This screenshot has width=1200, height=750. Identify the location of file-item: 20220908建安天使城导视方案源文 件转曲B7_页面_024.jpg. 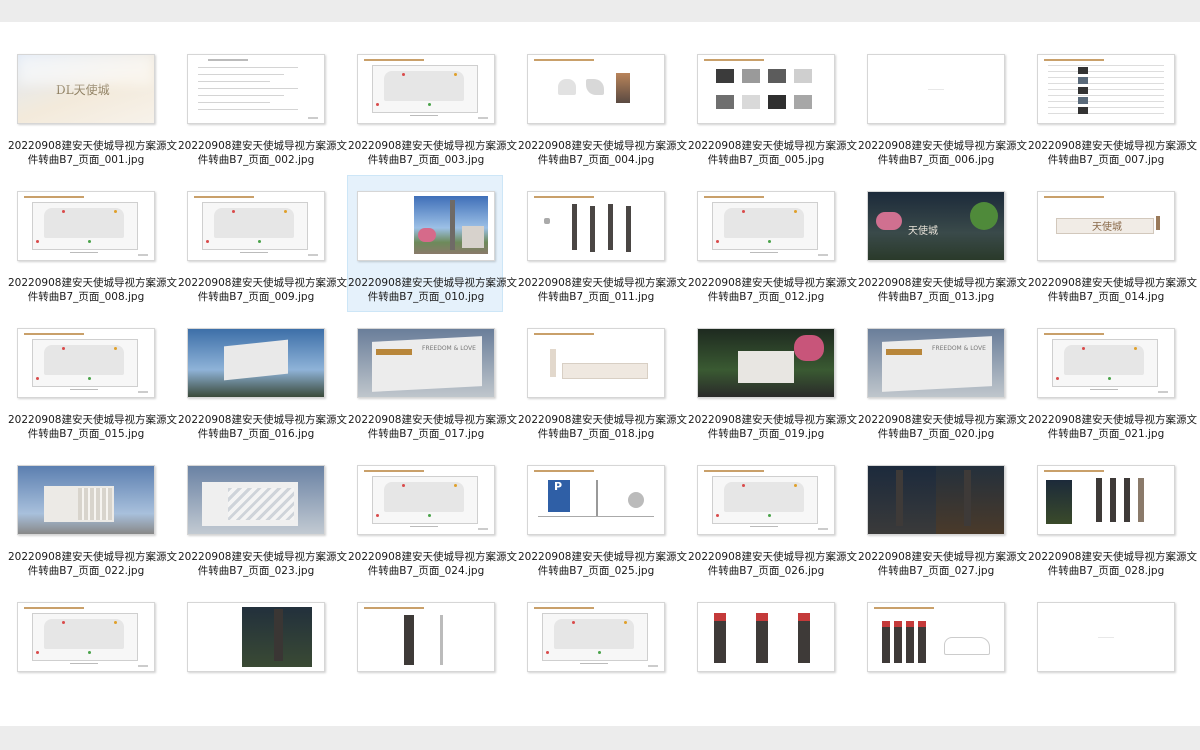
(432, 517).